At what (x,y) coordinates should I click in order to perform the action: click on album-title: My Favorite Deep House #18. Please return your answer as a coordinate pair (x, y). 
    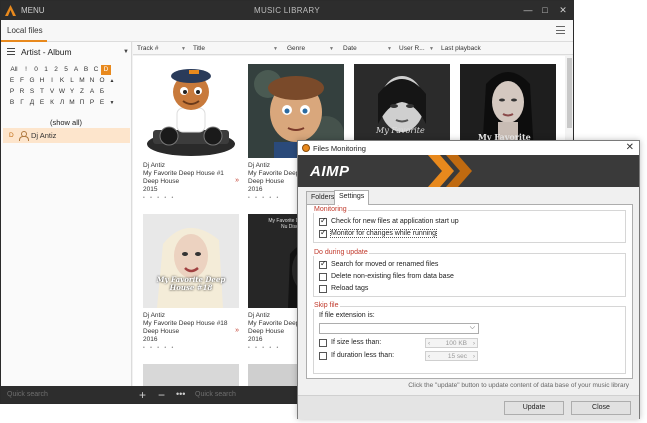
    Looking at the image, I should click on (185, 323).